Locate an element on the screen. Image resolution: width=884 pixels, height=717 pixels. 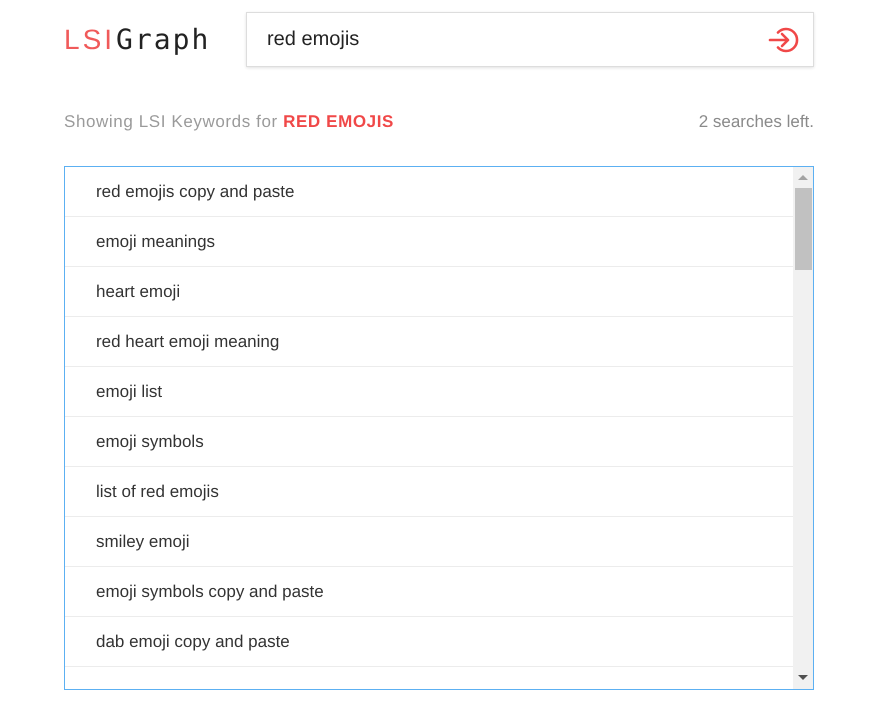
keyword-row: dab emoji copy and paste is located at coordinates (429, 642).